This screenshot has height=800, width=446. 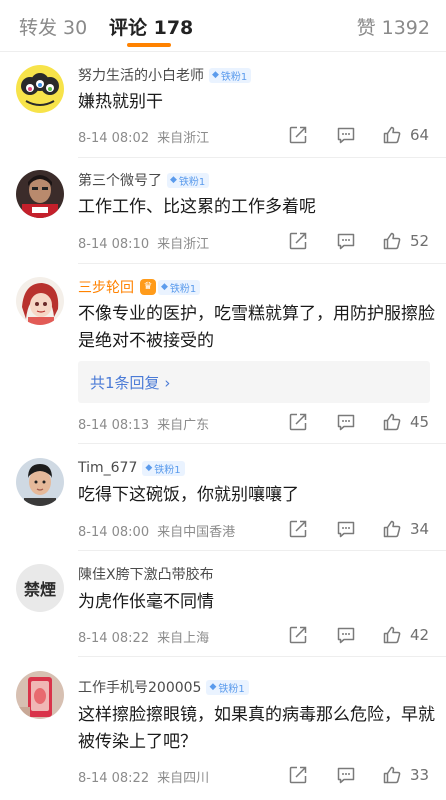 I want to click on like-button: 45, so click(x=406, y=422).